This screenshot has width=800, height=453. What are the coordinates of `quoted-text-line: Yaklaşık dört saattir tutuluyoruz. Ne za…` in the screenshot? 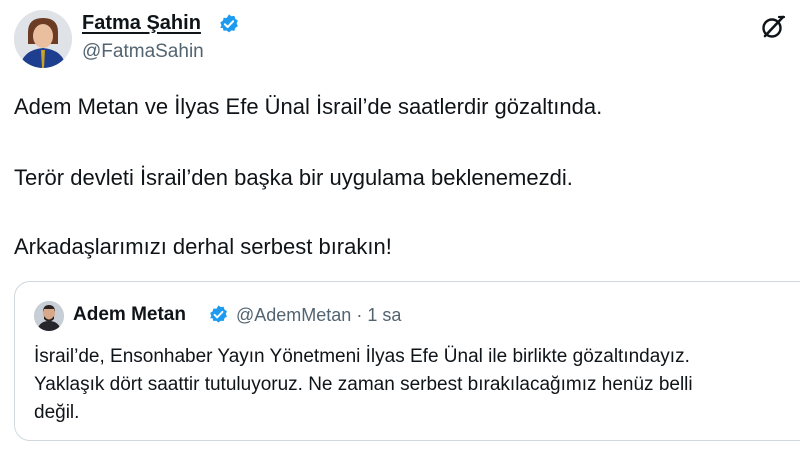 It's located at (363, 384).